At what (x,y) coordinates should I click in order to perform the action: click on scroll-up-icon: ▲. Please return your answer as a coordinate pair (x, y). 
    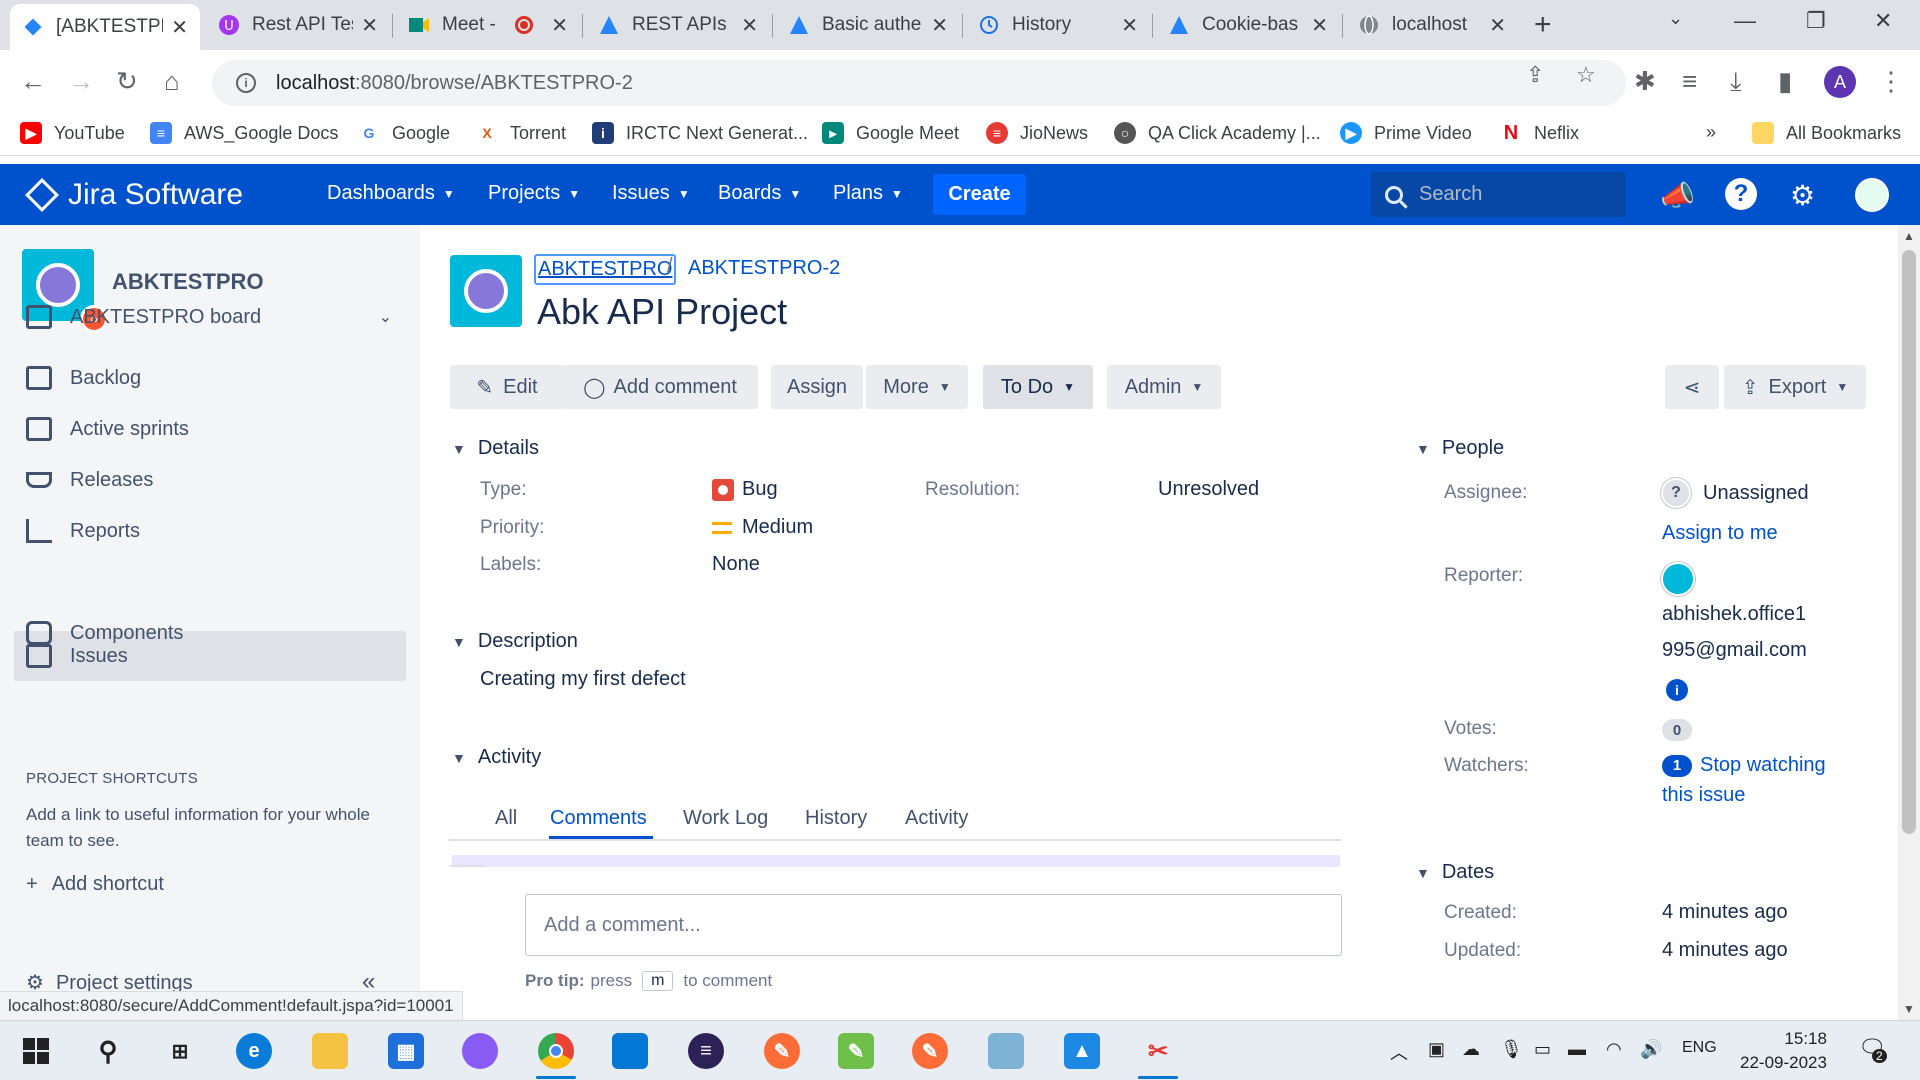
    Looking at the image, I should click on (1909, 236).